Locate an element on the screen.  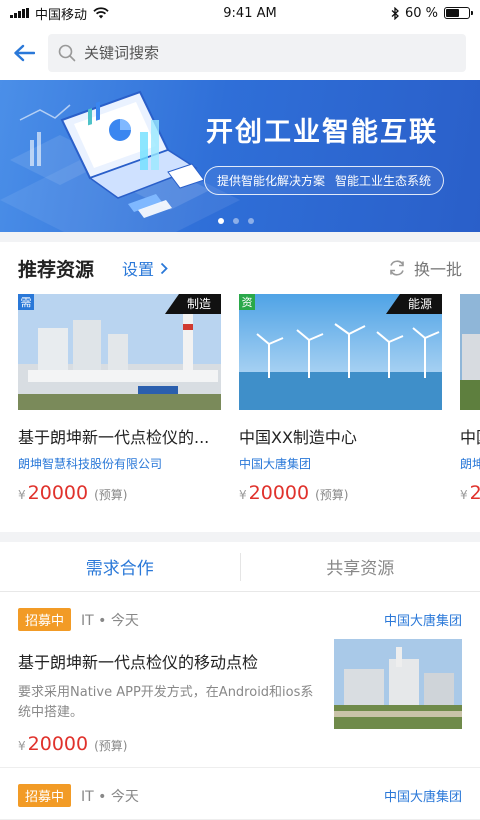
refresh-label: 换一批 is located at coordinates (438, 268).